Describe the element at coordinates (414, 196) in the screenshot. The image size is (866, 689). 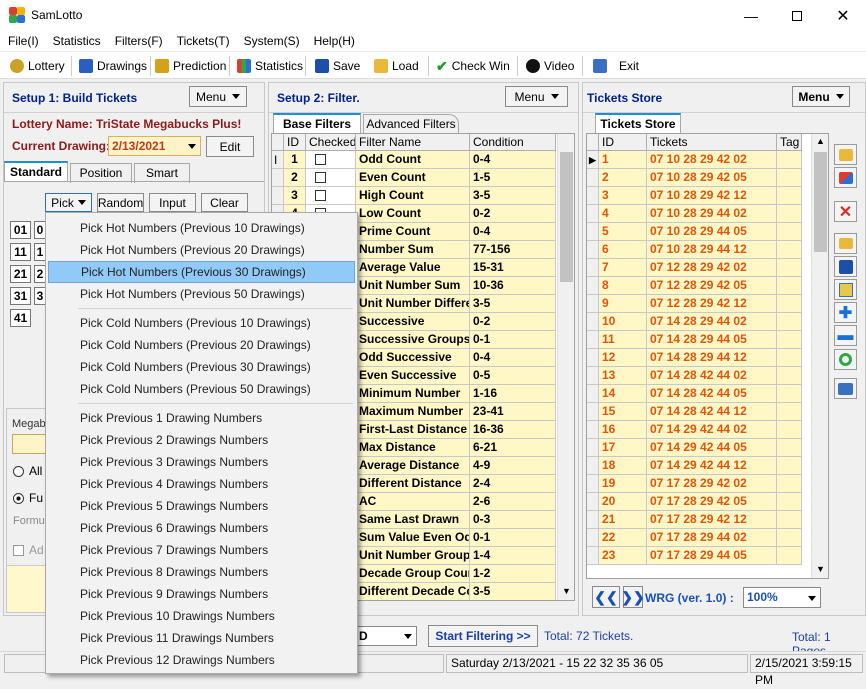
I see `filter-row: 3 High Count 3-5` at that location.